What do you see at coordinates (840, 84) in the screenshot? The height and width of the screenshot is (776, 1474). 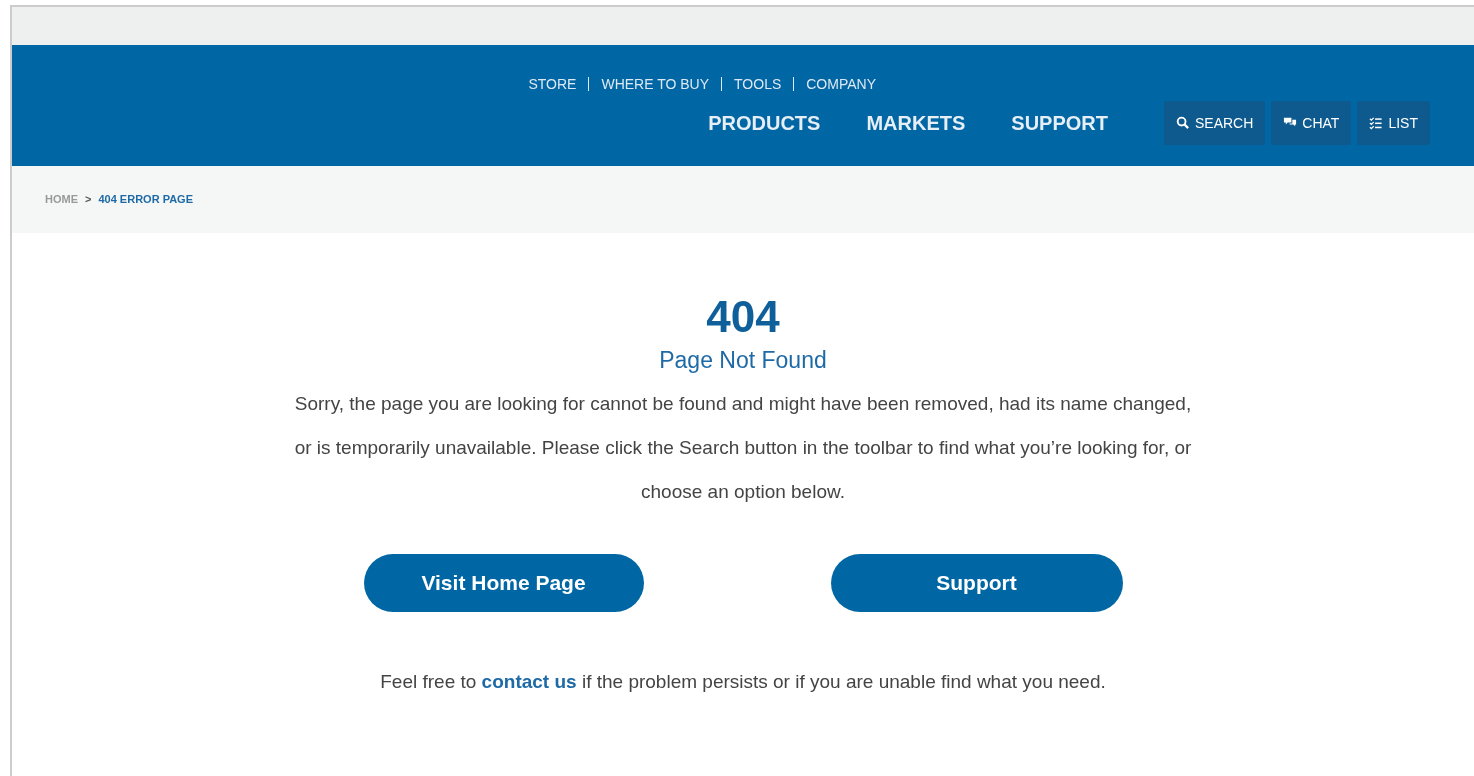 I see `utility-link: COMPANY` at bounding box center [840, 84].